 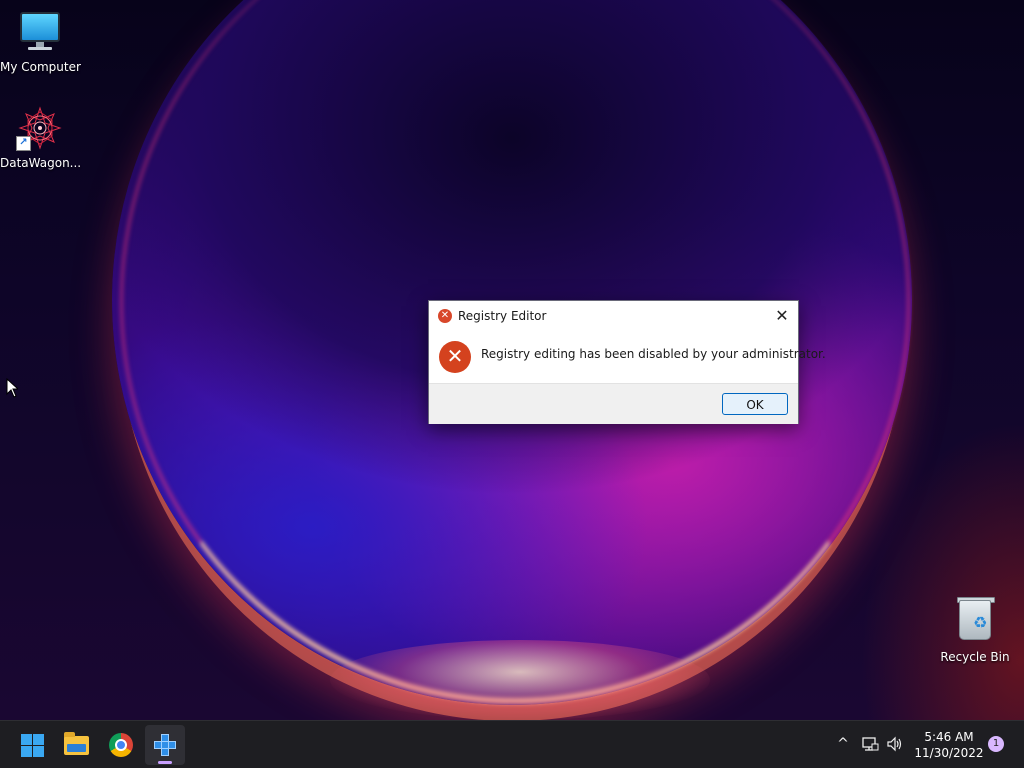 I want to click on running-indicator, so click(x=165, y=762).